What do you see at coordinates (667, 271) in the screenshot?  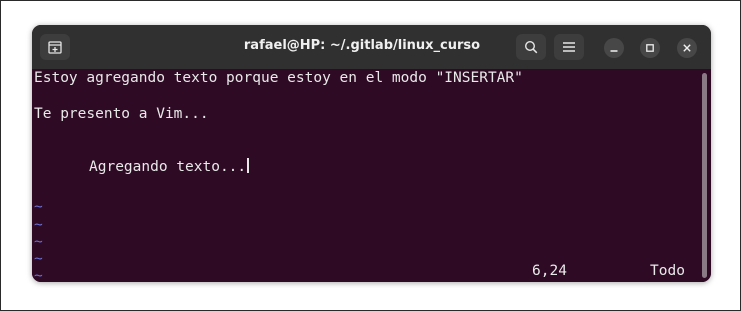 I see `scroll-position-indicator: Todo` at bounding box center [667, 271].